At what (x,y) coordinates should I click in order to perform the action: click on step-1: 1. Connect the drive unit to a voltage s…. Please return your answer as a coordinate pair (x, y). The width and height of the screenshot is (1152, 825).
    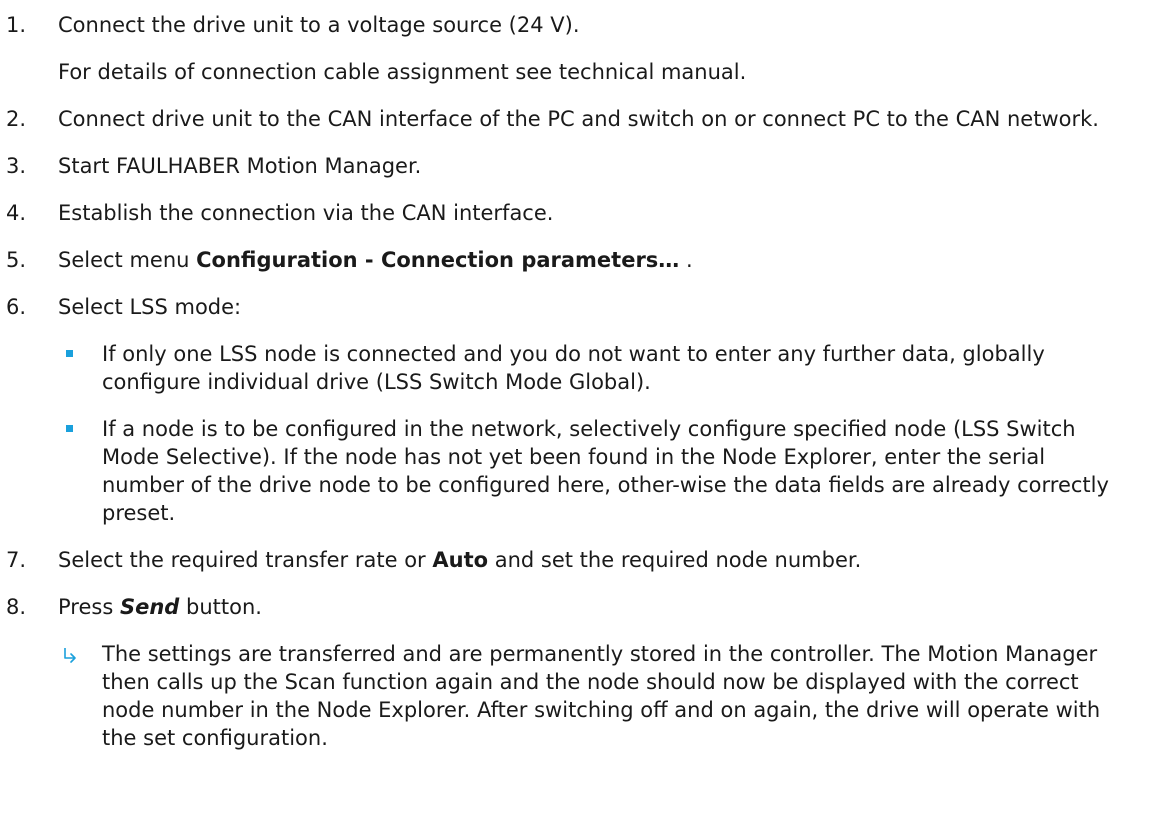
    Looking at the image, I should click on (564, 48).